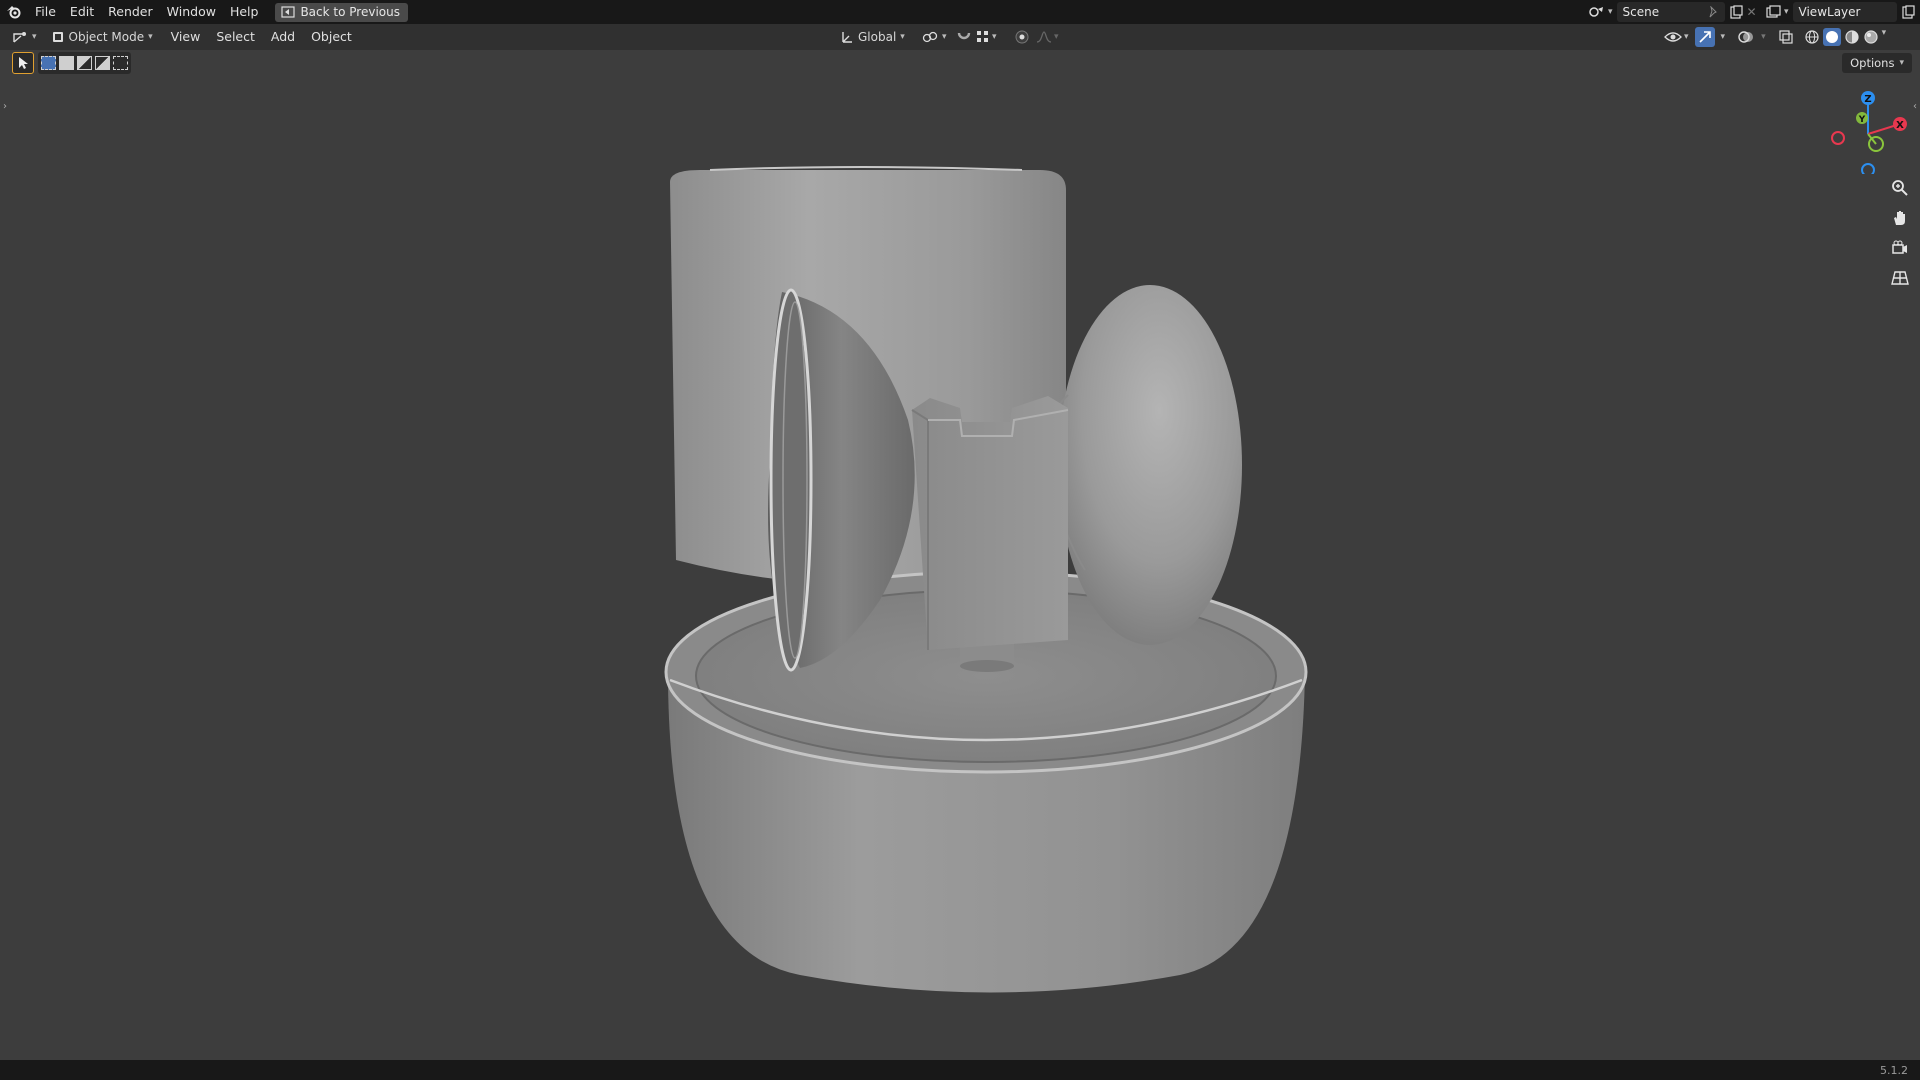  I want to click on shading-mode-group: ▾, so click(1845, 37).